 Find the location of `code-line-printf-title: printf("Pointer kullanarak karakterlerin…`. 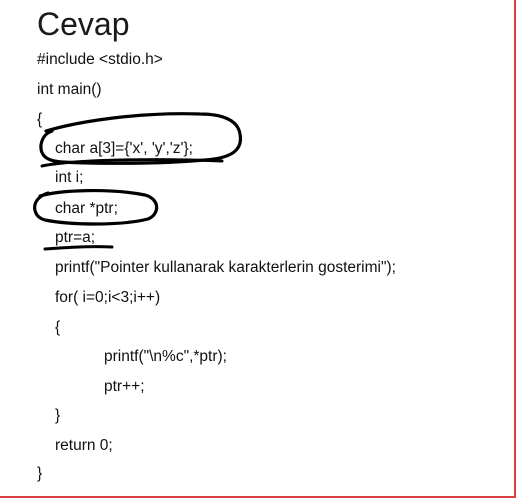

code-line-printf-title: printf("Pointer kullanarak karakterlerin… is located at coordinates (225, 267).